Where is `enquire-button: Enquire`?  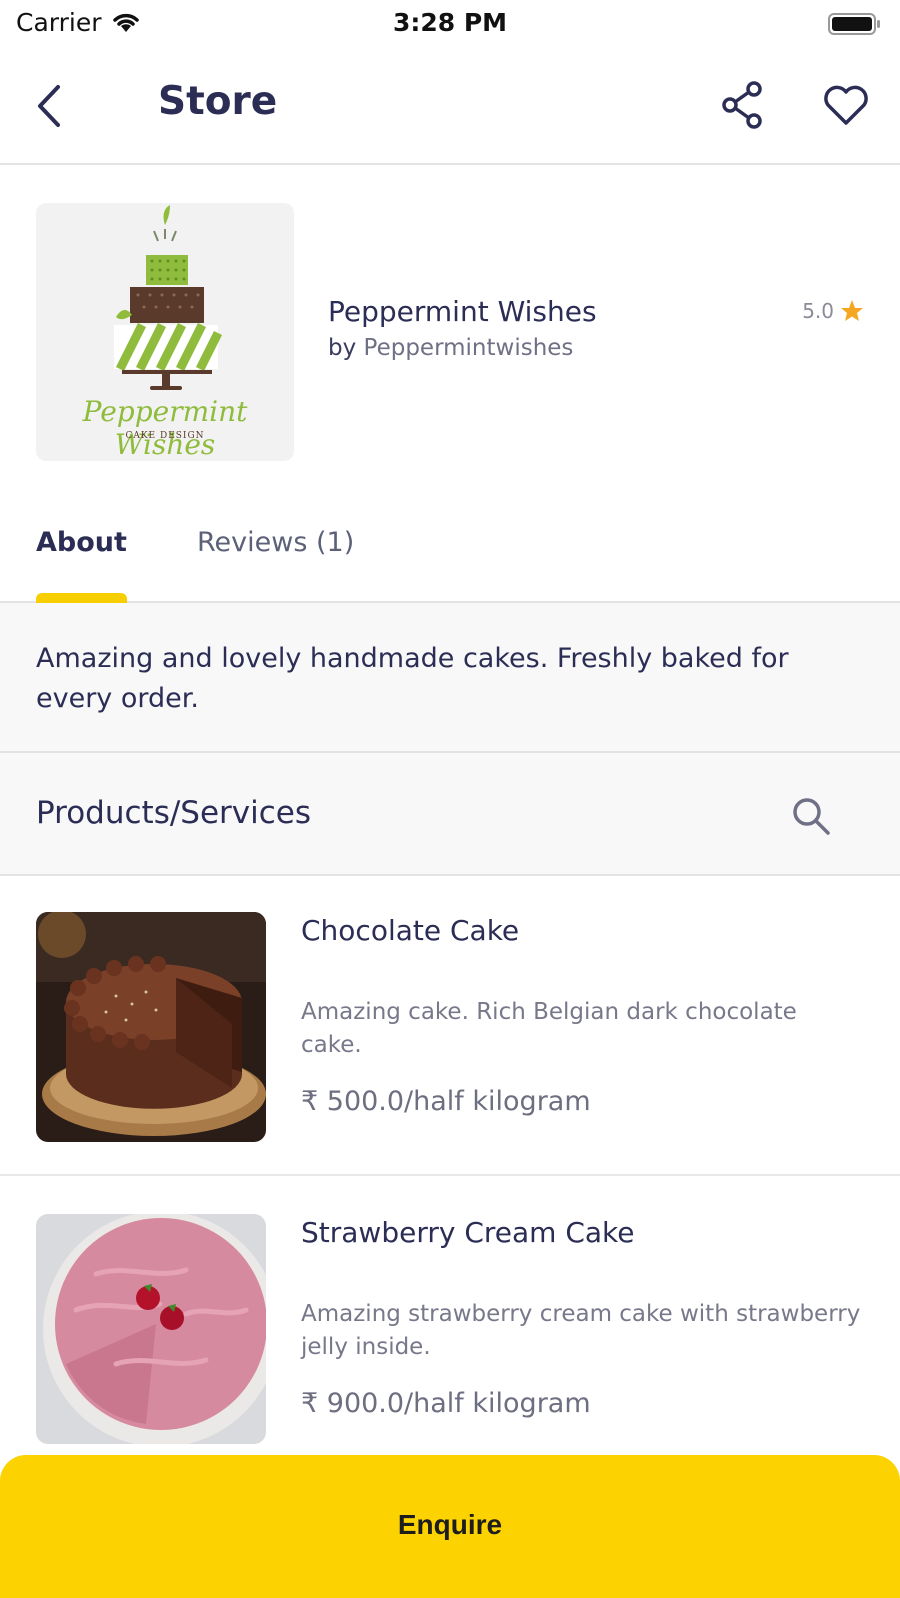
enquire-button: Enquire is located at coordinates (450, 1526).